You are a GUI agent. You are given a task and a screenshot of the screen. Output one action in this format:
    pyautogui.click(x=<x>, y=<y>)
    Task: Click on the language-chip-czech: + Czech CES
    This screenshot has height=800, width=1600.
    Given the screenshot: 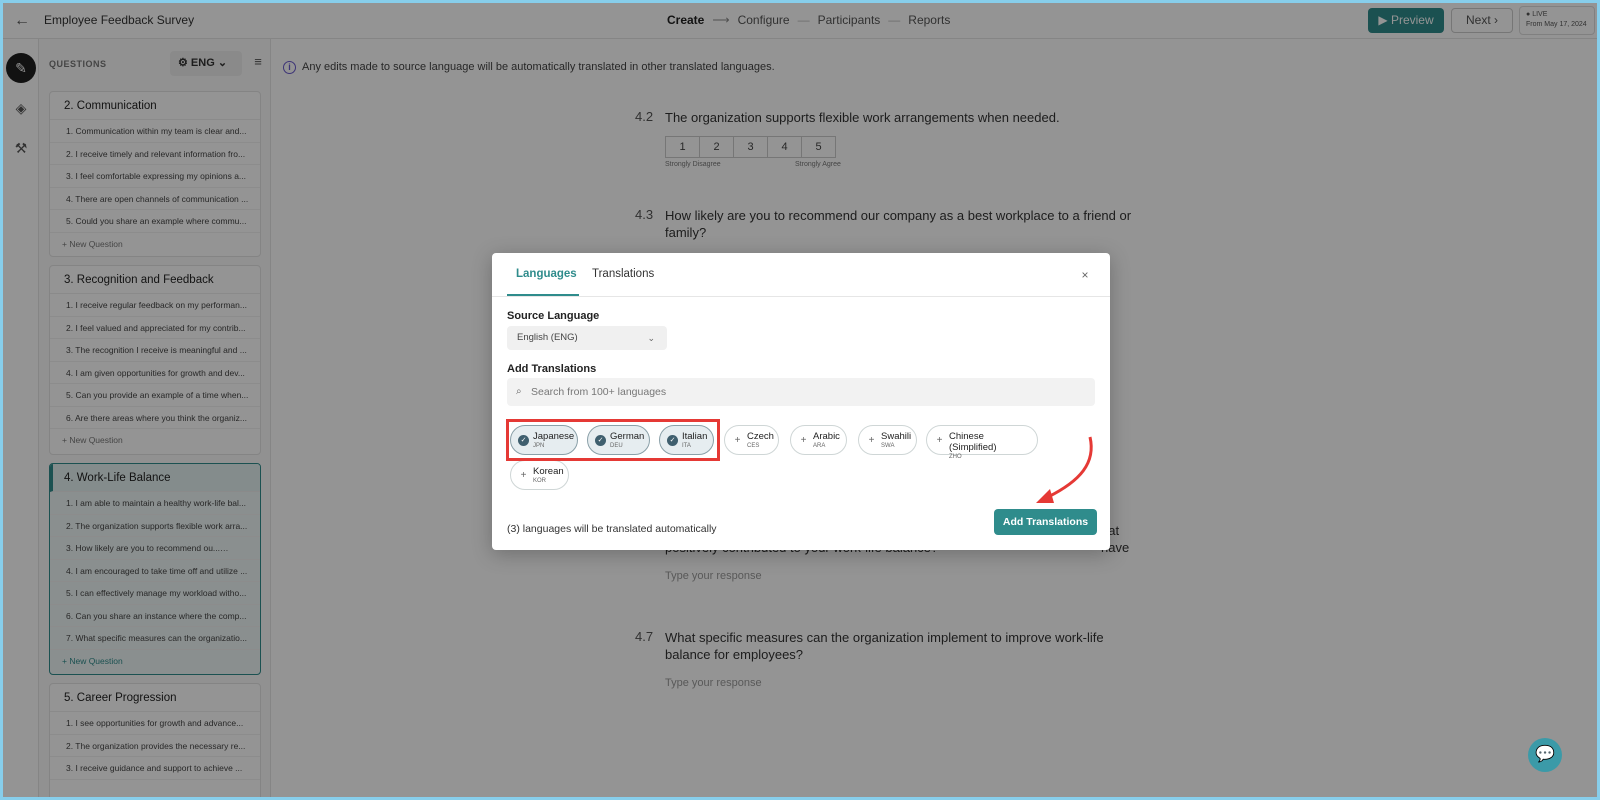 What is the action you would take?
    pyautogui.click(x=751, y=440)
    